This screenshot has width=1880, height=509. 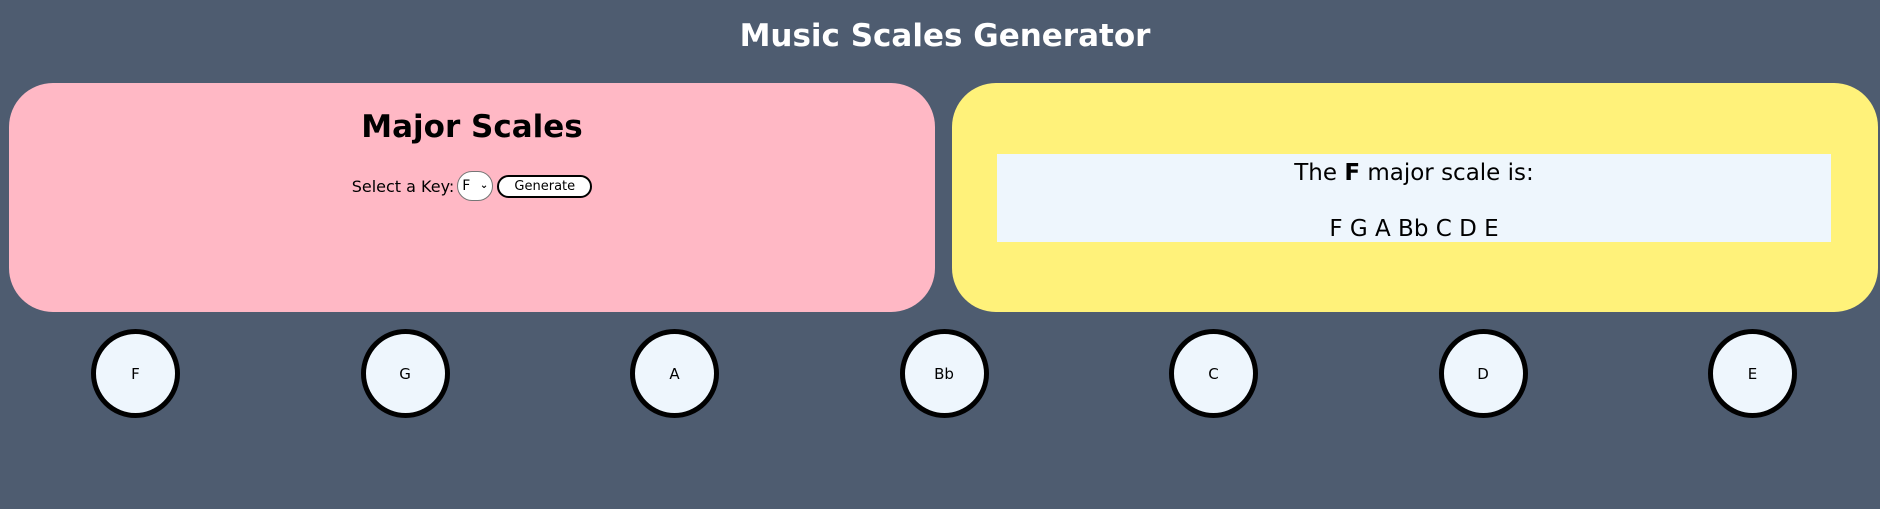 What do you see at coordinates (1447, 173) in the screenshot?
I see `result-suffix: major scale is:` at bounding box center [1447, 173].